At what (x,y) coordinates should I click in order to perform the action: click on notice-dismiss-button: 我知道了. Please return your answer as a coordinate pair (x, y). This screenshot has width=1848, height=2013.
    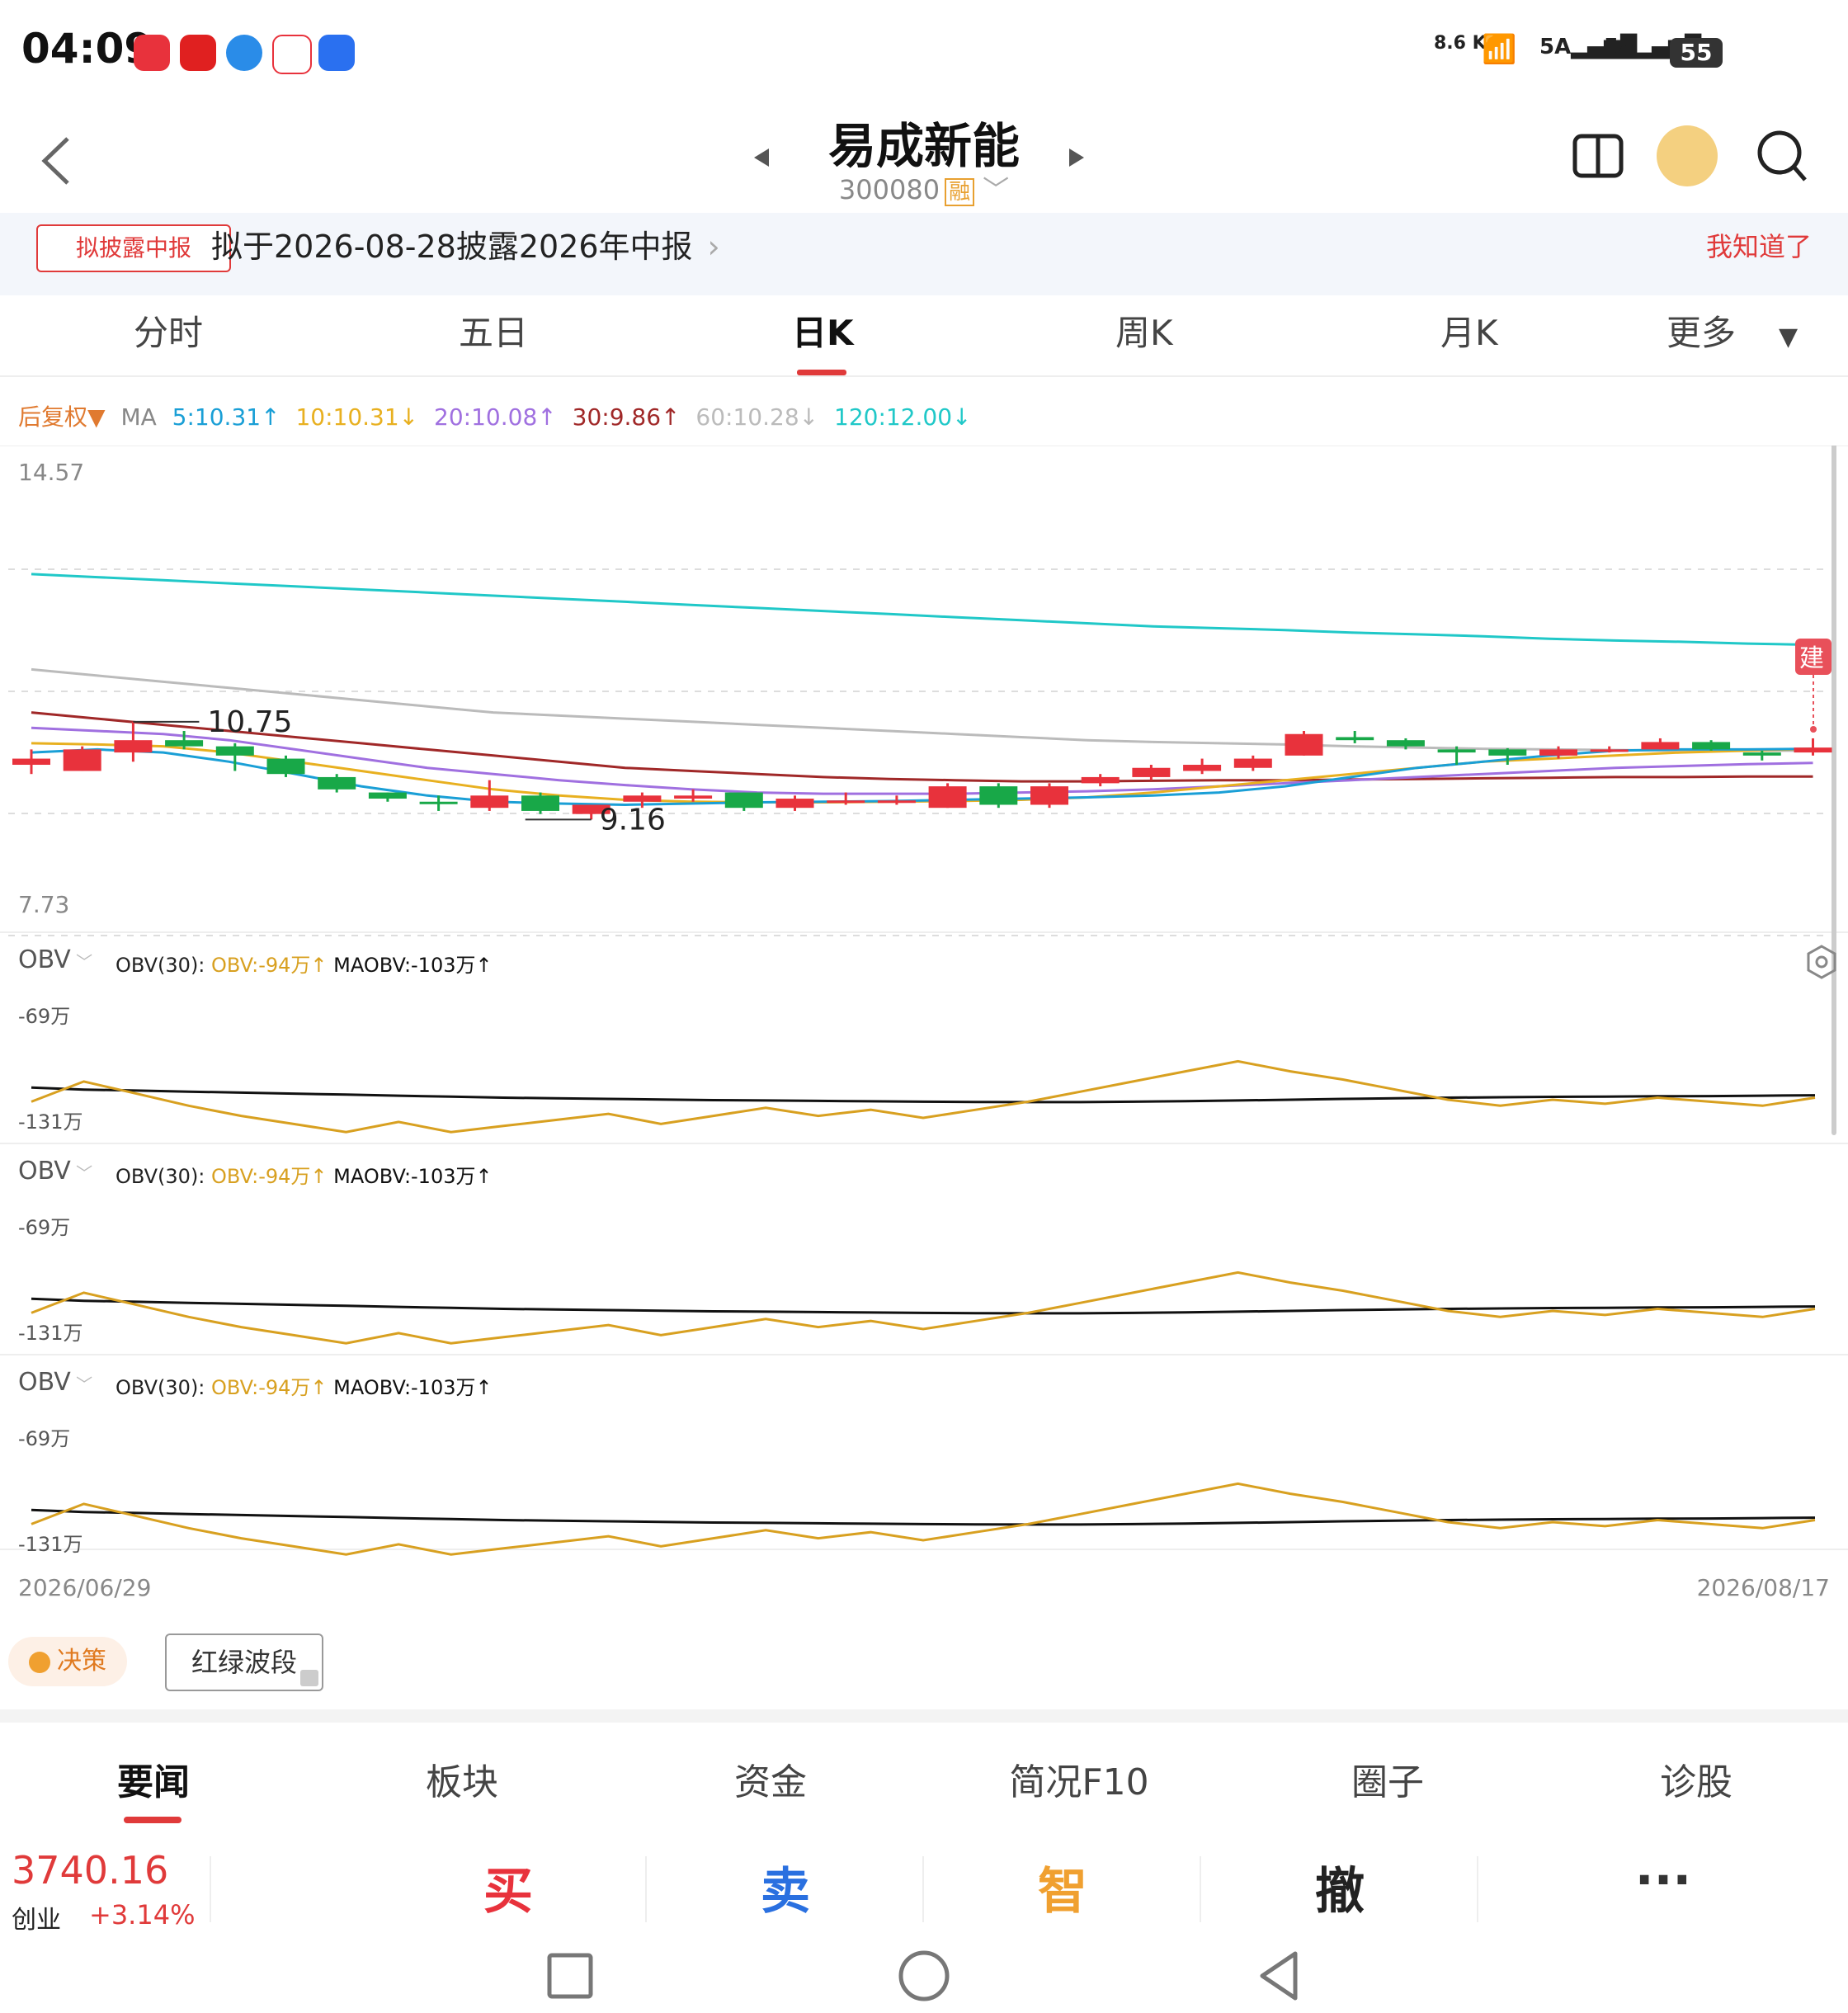
    Looking at the image, I should click on (1759, 246).